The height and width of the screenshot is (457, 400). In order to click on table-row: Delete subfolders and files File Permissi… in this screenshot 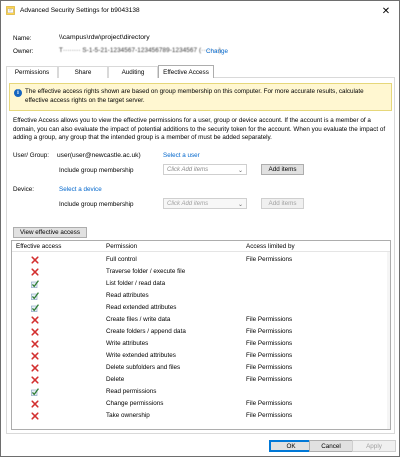, I will do `click(201, 368)`.